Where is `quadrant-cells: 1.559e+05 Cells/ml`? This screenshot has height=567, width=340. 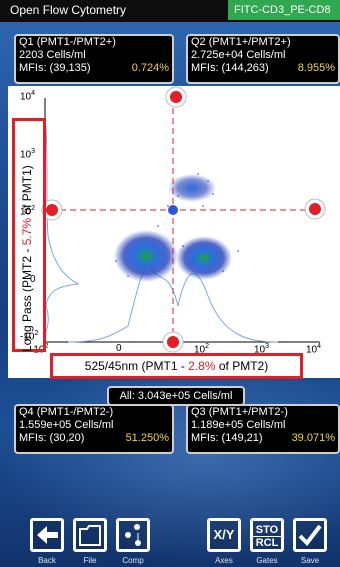
quadrant-cells: 1.559e+05 Cells/ml is located at coordinates (66, 425).